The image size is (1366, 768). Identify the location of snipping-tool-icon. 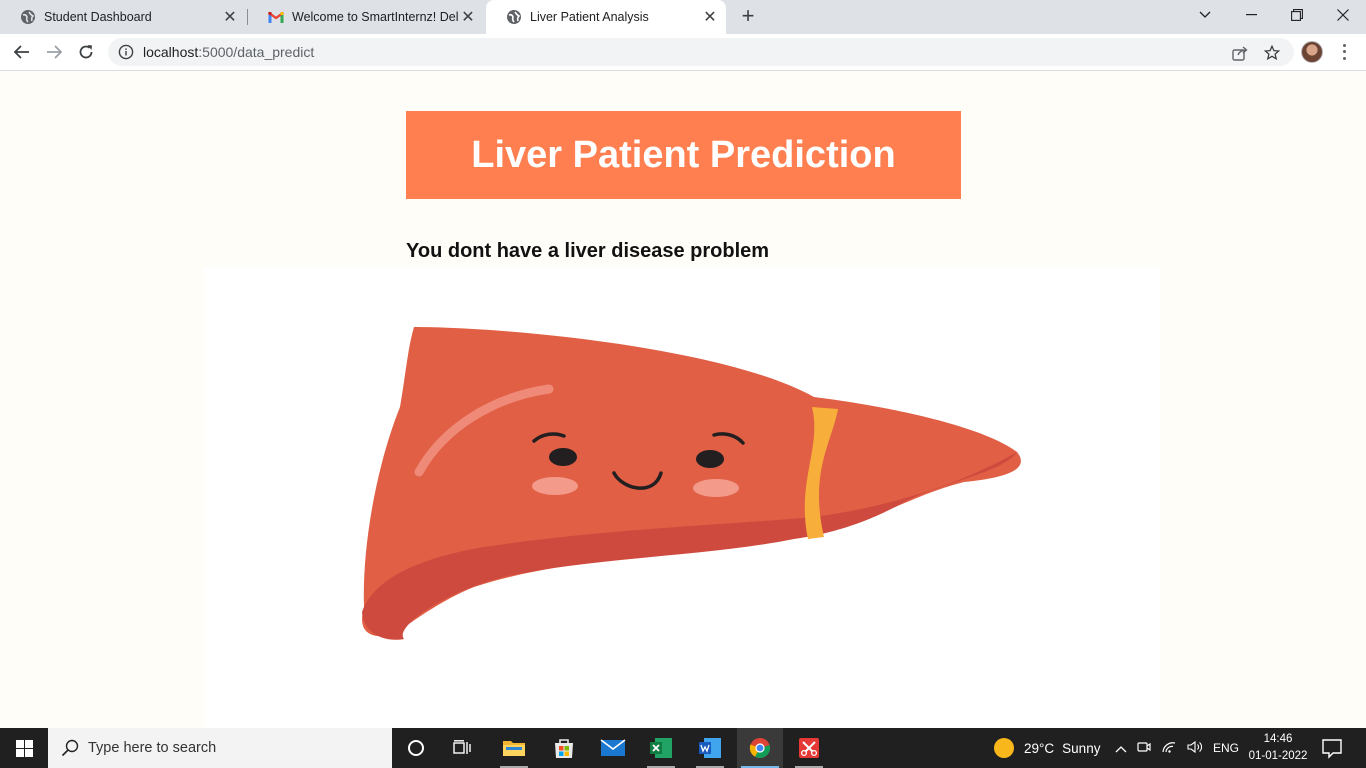
(809, 748).